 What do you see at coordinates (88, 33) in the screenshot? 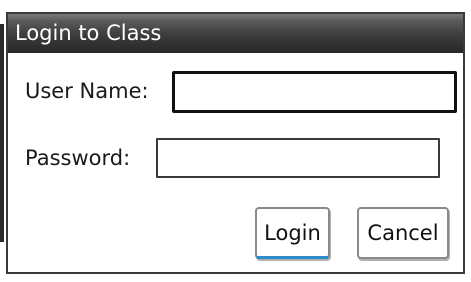
I see `dialog-title: Login to Class` at bounding box center [88, 33].